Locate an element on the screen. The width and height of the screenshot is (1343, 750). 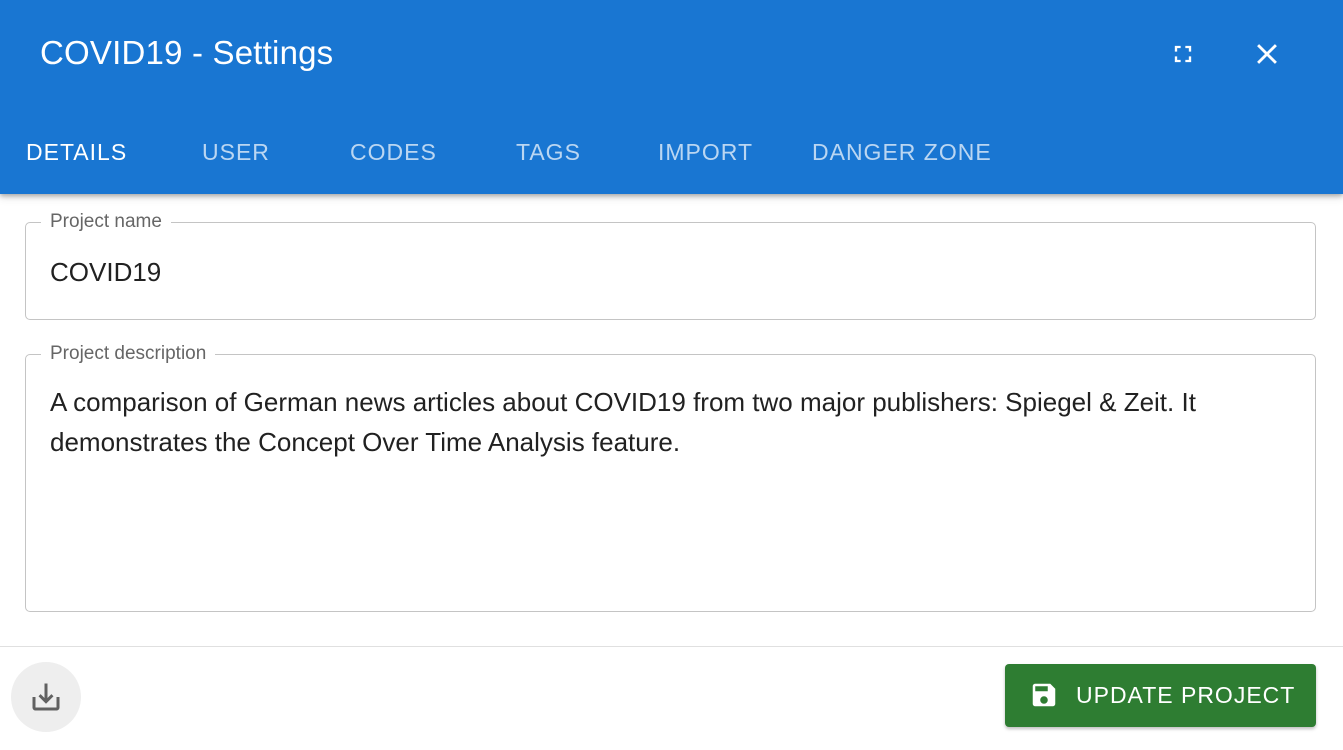
project-name-label: Project name is located at coordinates (106, 222).